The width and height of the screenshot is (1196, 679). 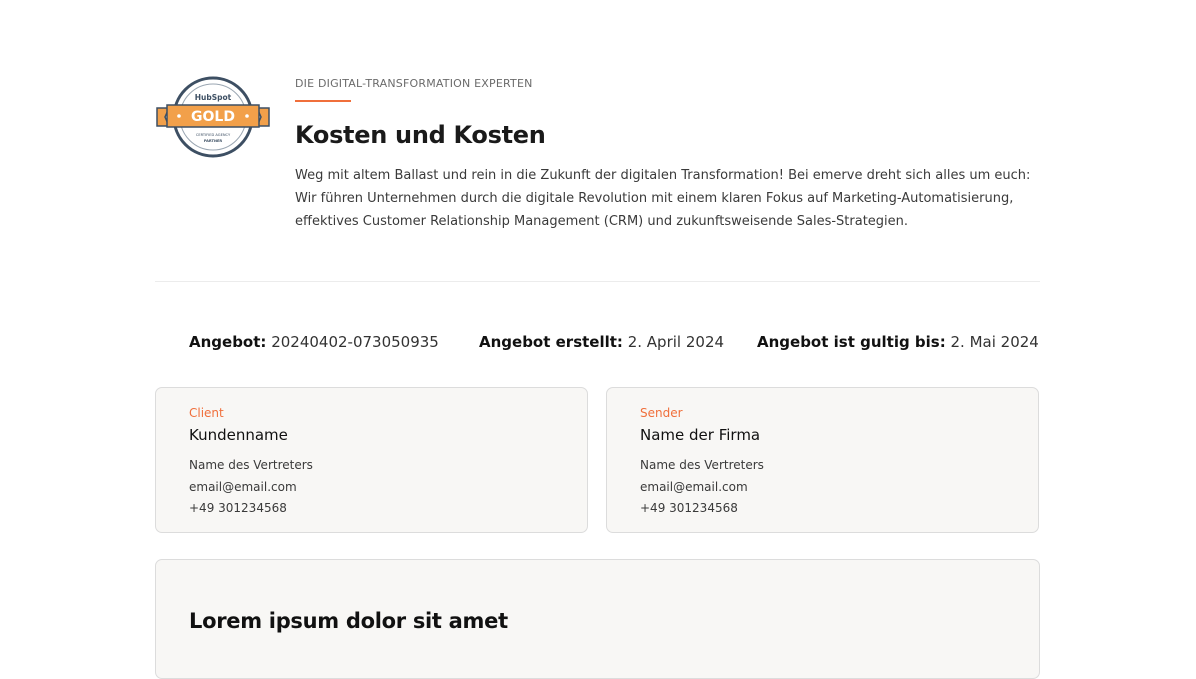 What do you see at coordinates (323, 101) in the screenshot?
I see `accent-underline` at bounding box center [323, 101].